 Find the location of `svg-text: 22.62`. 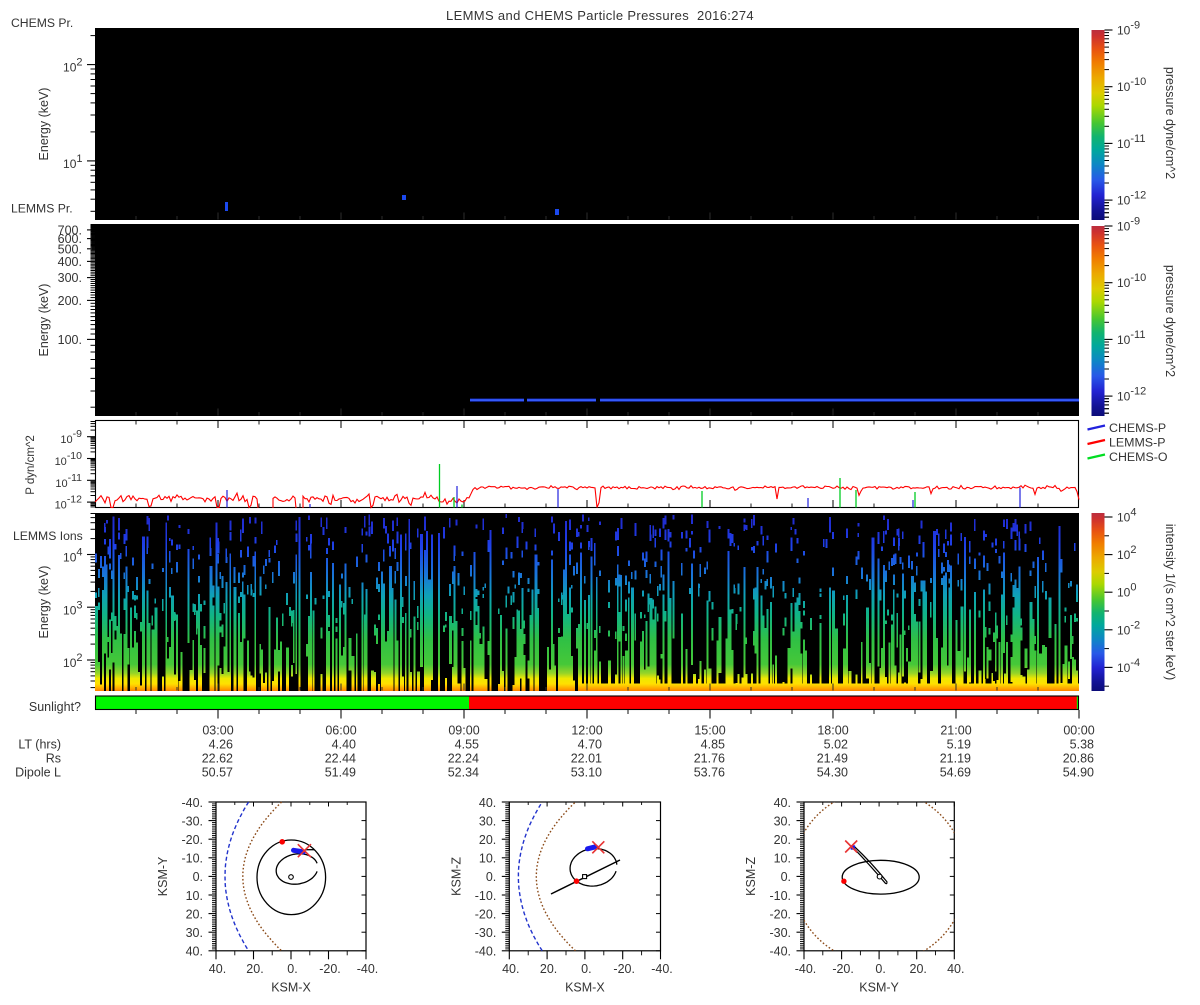

svg-text: 22.62 is located at coordinates (217, 759).